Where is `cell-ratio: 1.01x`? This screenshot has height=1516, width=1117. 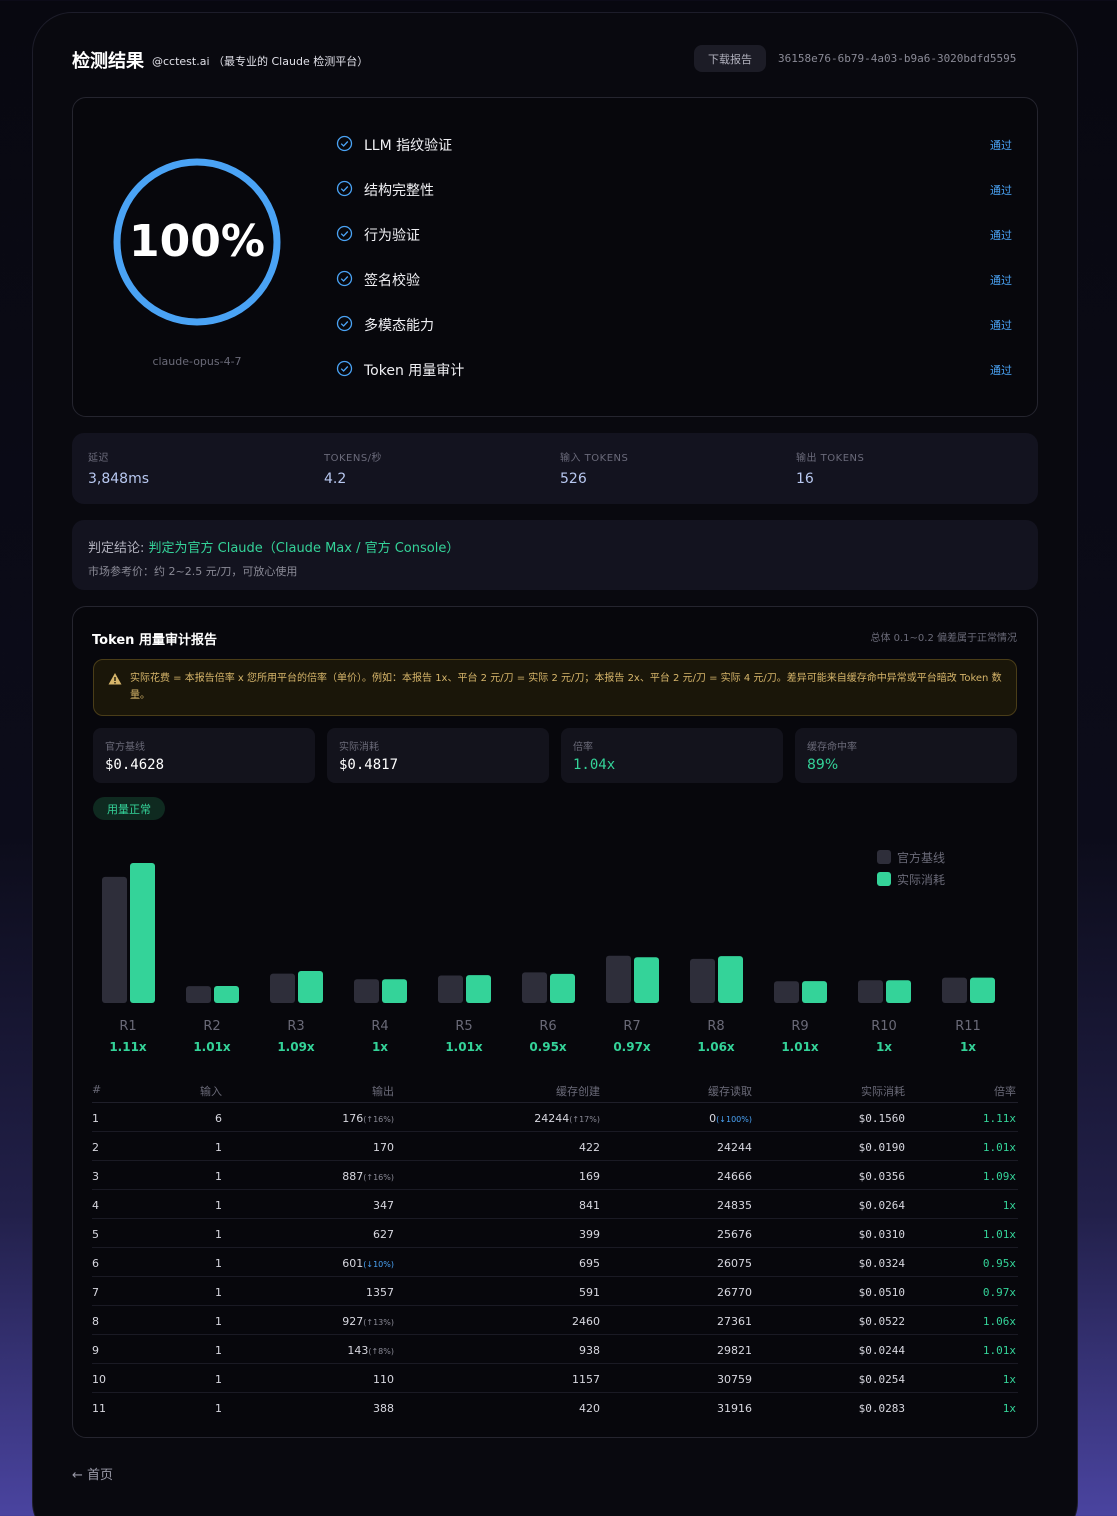 cell-ratio: 1.01x is located at coordinates (999, 1147).